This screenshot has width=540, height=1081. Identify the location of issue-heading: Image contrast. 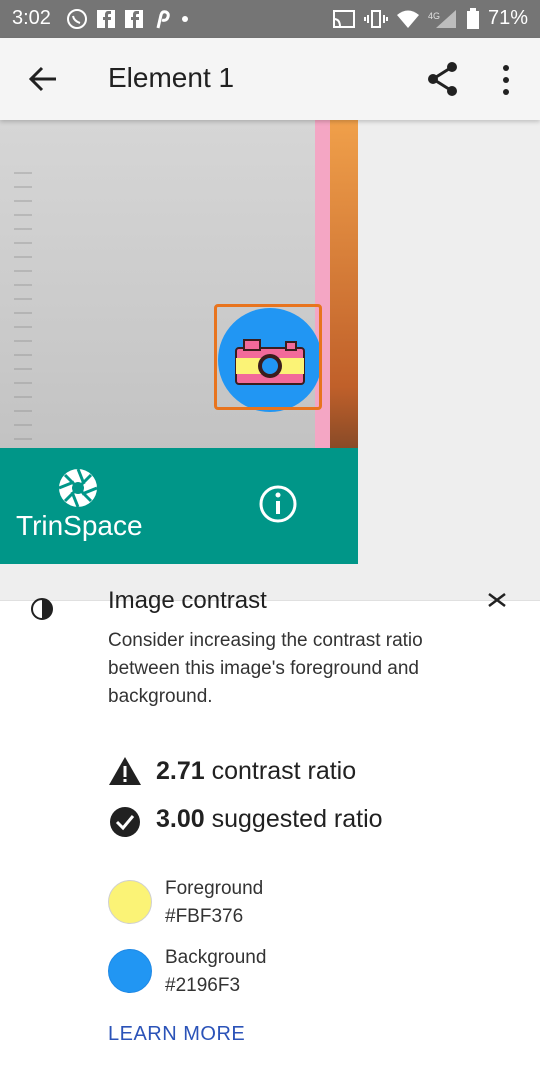
(187, 600).